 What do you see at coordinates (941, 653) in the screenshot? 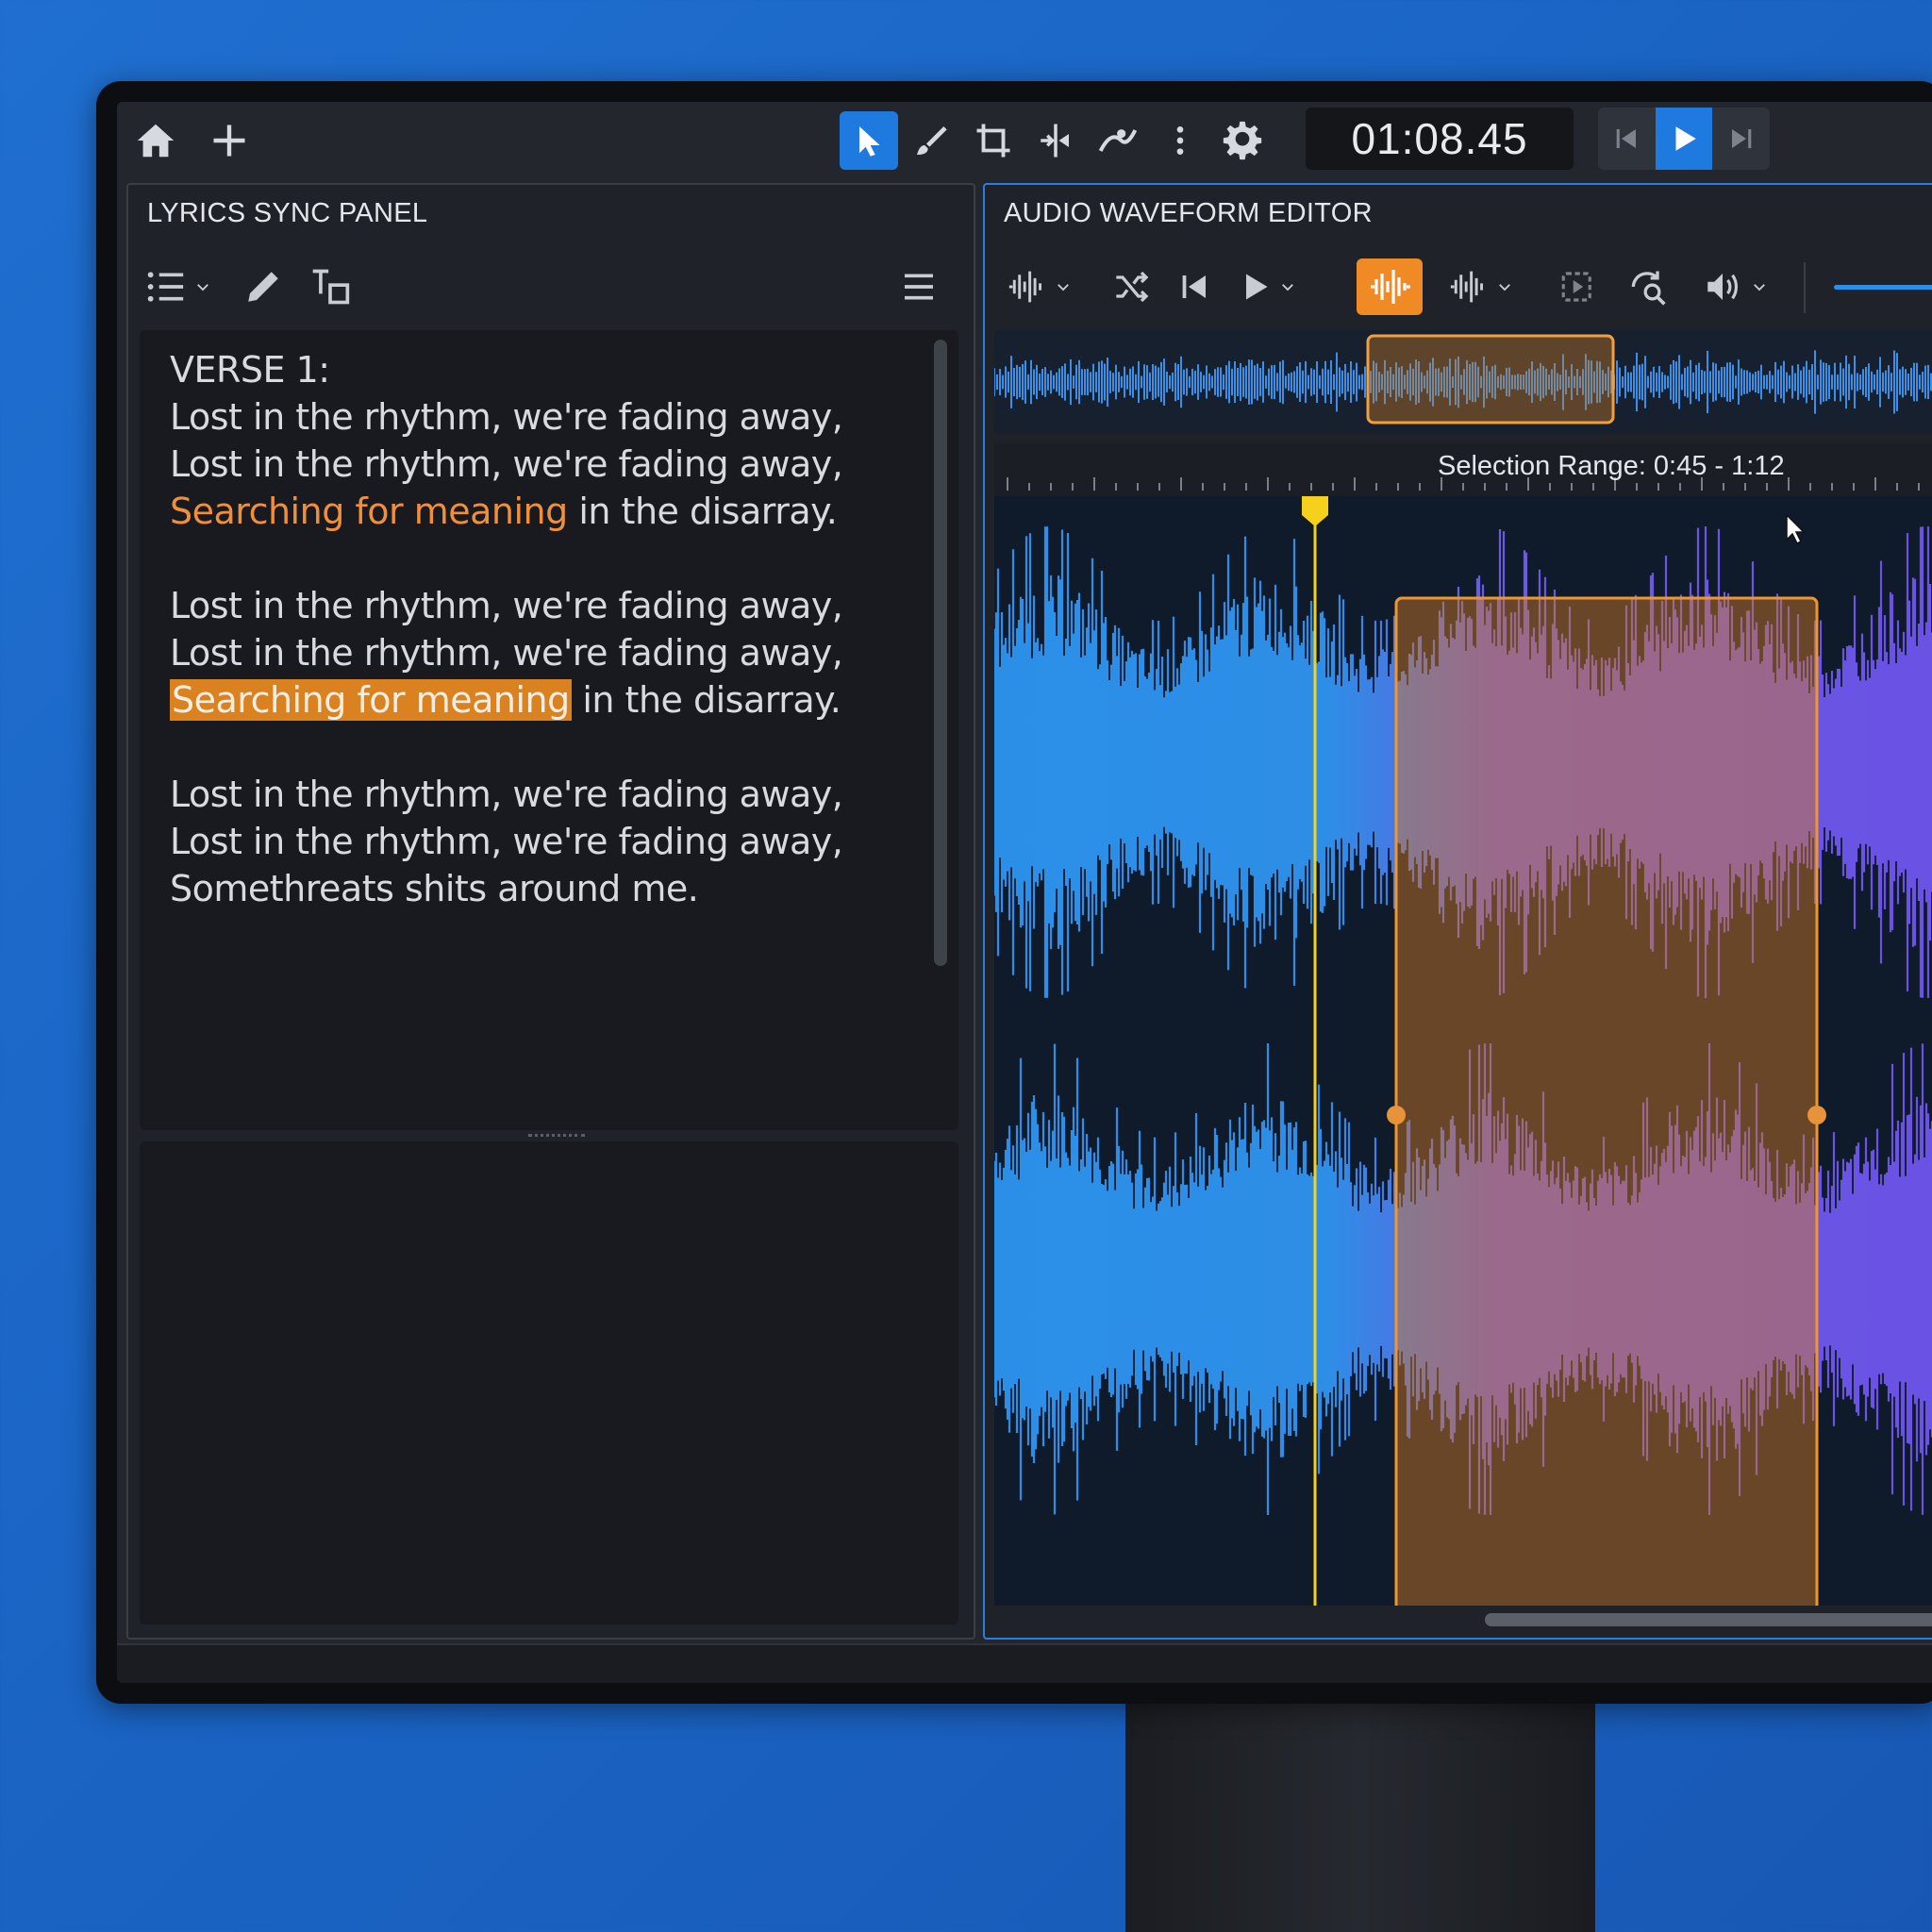
I see `vertical-scrollbar` at bounding box center [941, 653].